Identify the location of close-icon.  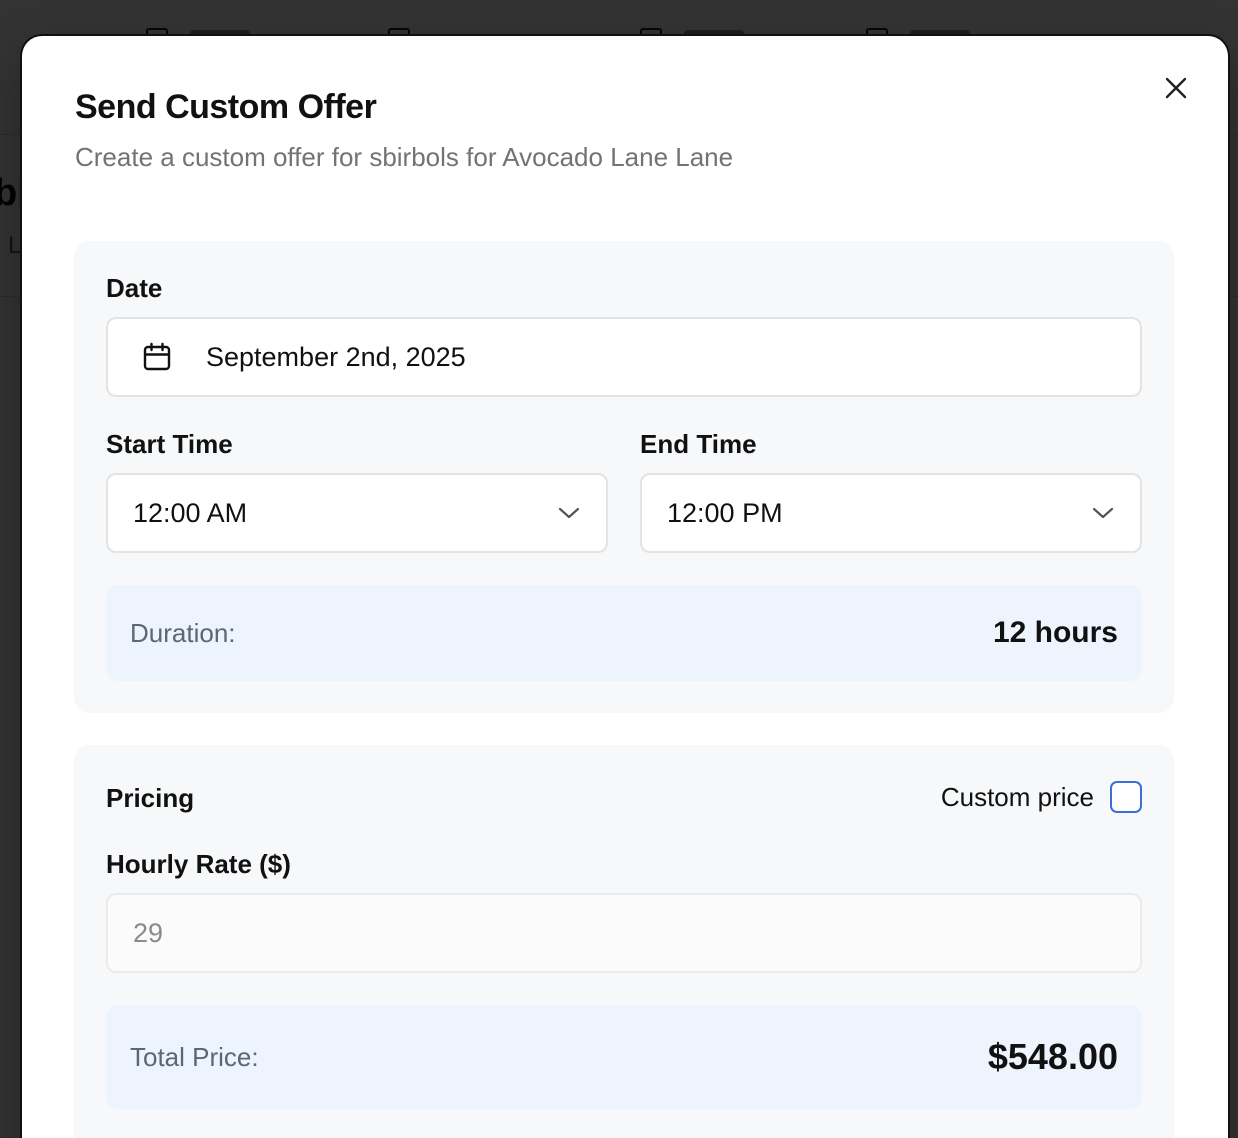
(1176, 88).